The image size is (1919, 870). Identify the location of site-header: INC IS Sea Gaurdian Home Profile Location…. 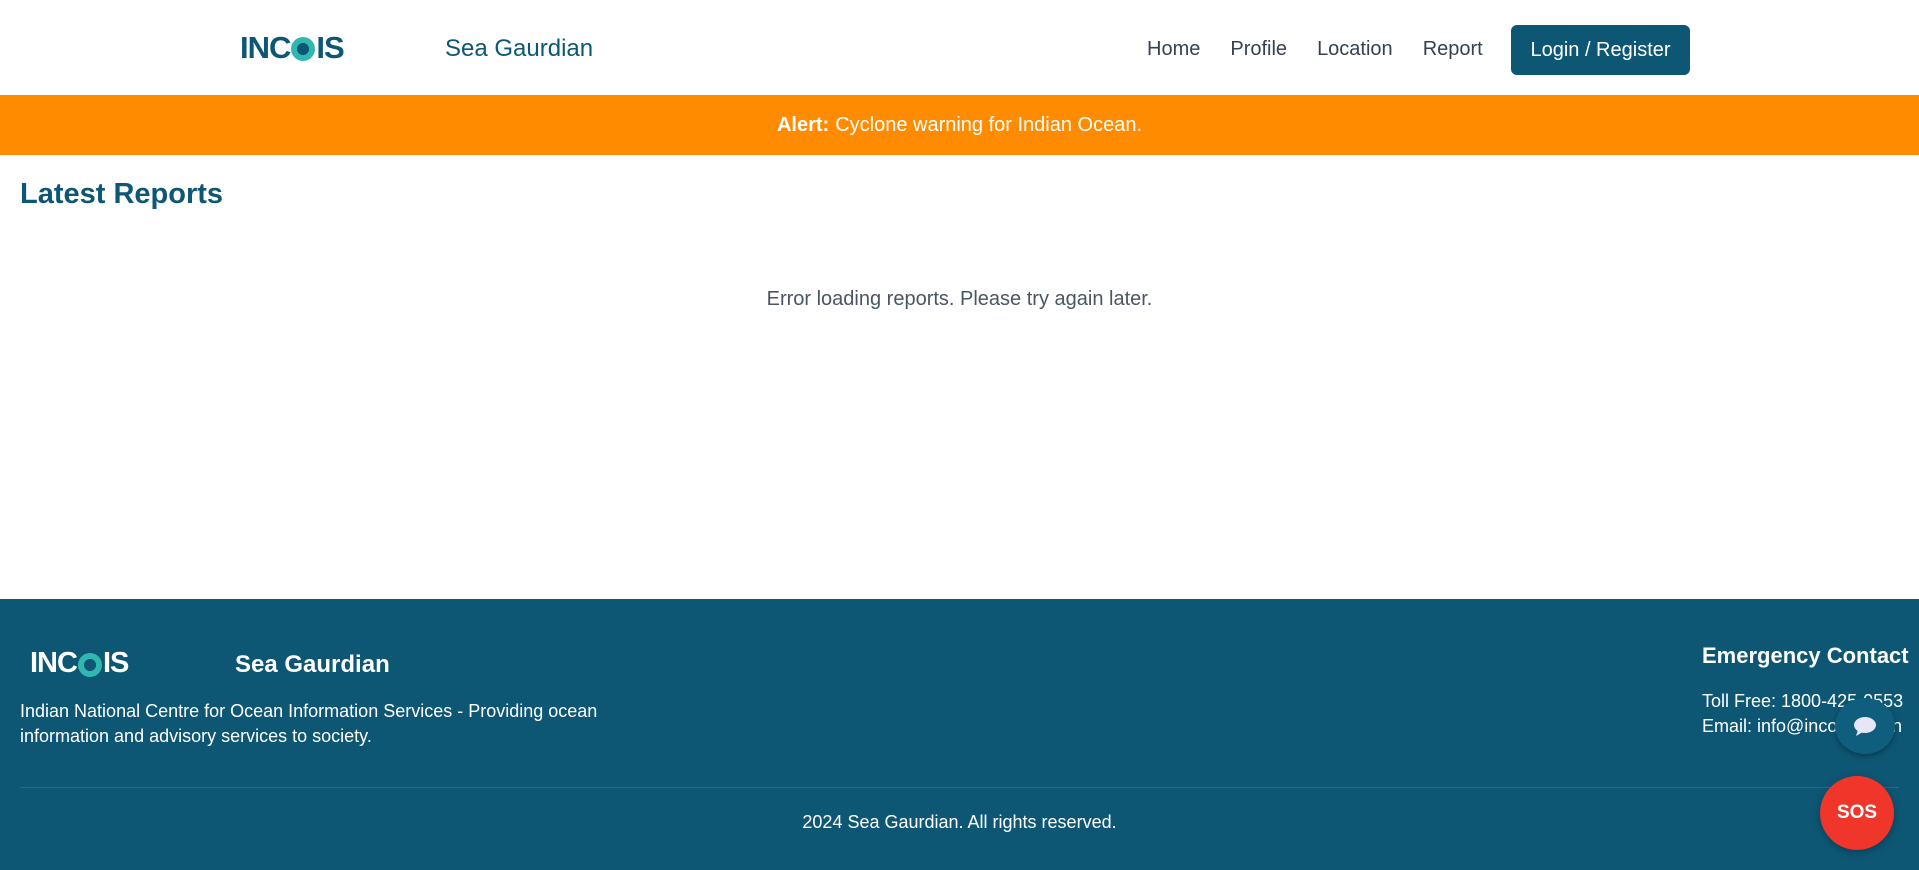
(959, 47).